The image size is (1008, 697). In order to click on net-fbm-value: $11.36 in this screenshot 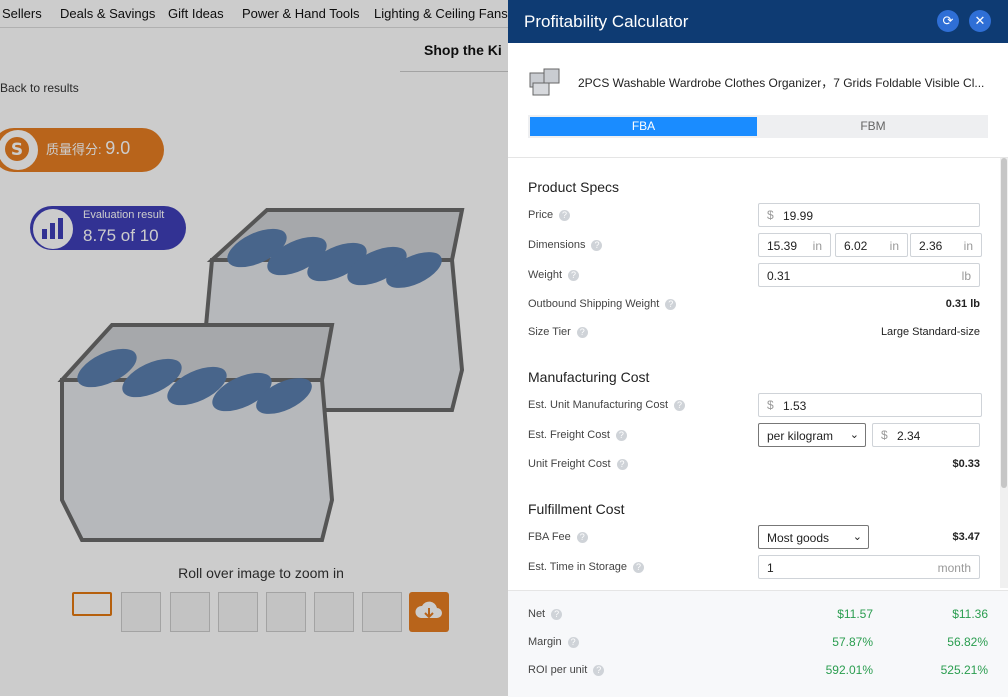, I will do `click(970, 614)`.